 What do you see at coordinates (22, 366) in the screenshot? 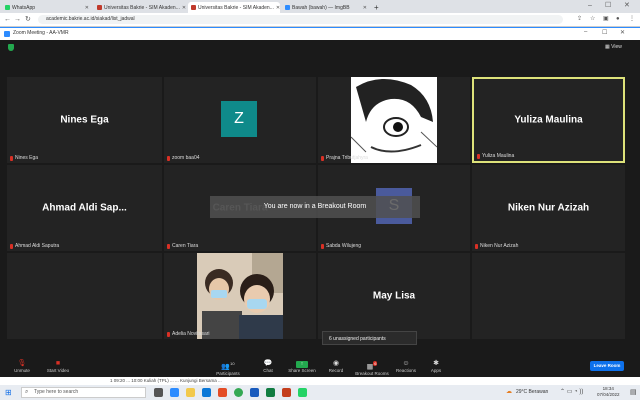
I see `unmute-button: 🎙 Unmute` at bounding box center [22, 366].